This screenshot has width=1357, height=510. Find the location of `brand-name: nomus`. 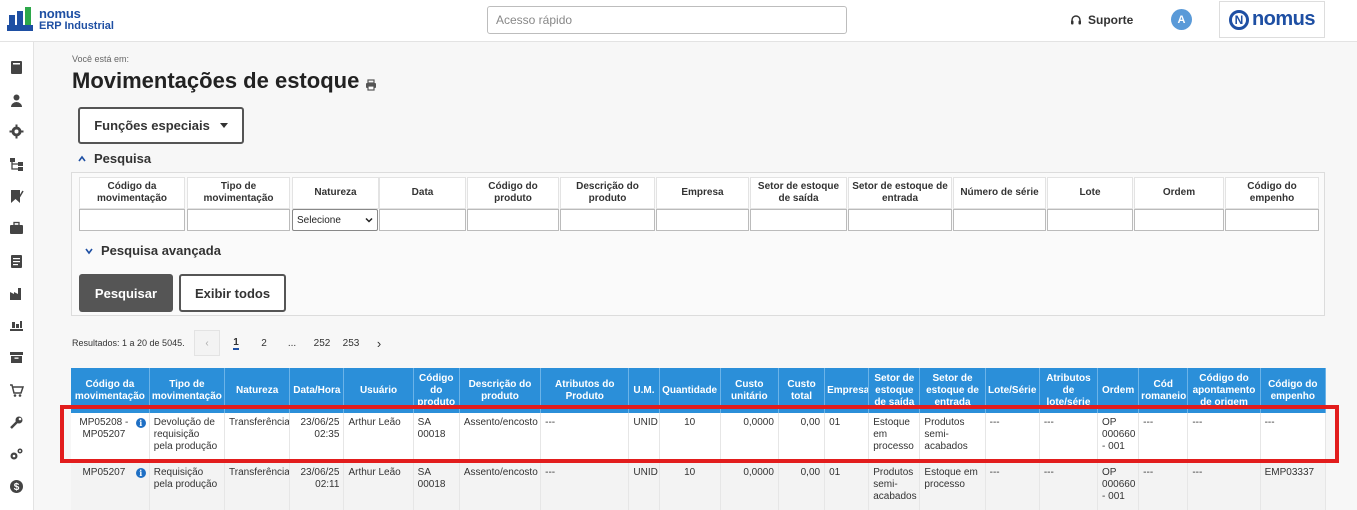

brand-name: nomus is located at coordinates (1283, 19).